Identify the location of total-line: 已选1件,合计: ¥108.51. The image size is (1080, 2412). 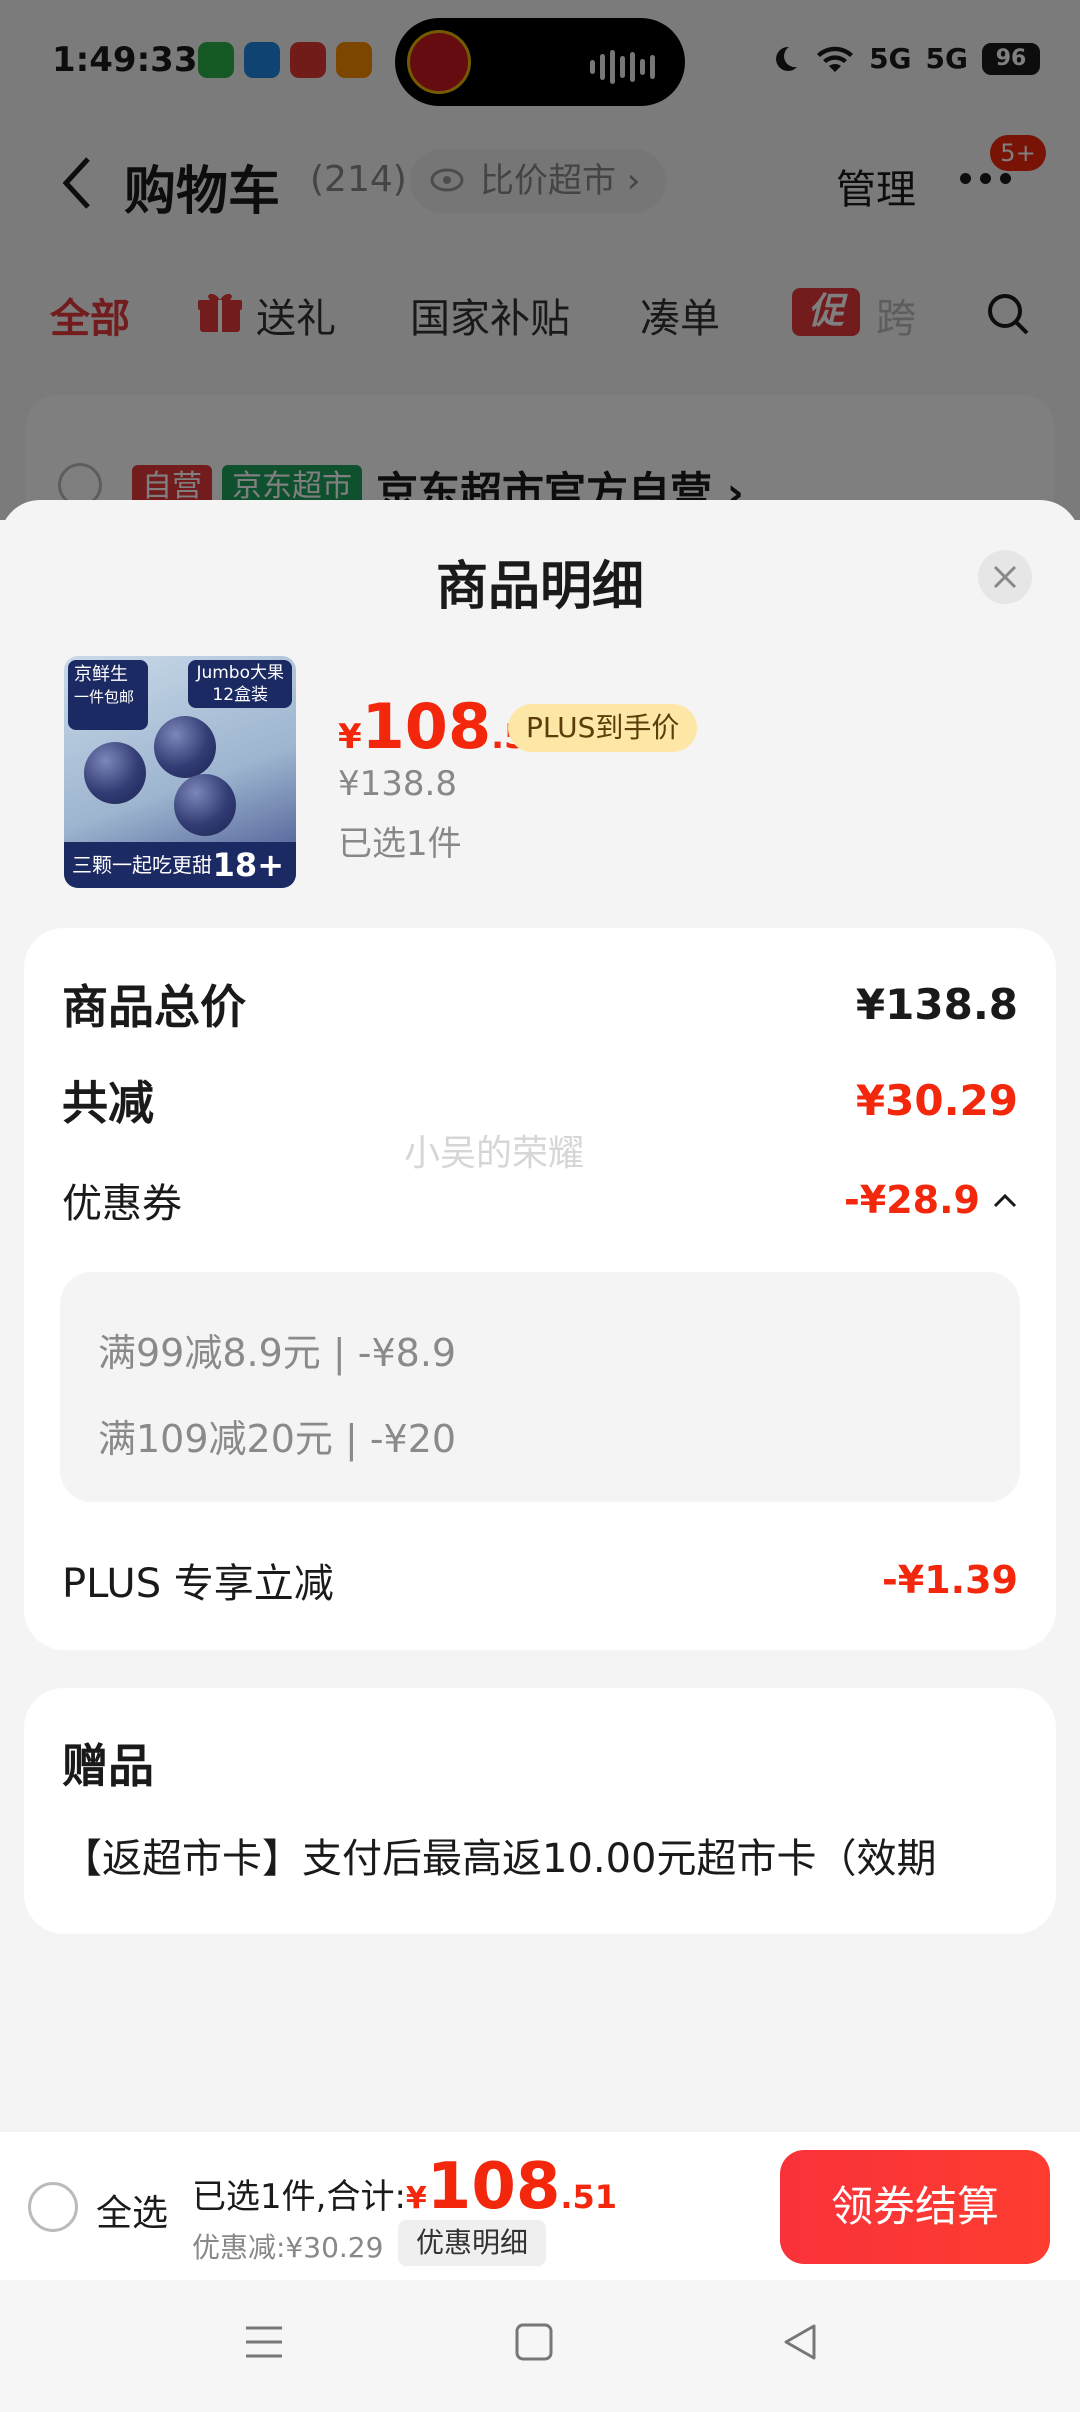
(404, 2187).